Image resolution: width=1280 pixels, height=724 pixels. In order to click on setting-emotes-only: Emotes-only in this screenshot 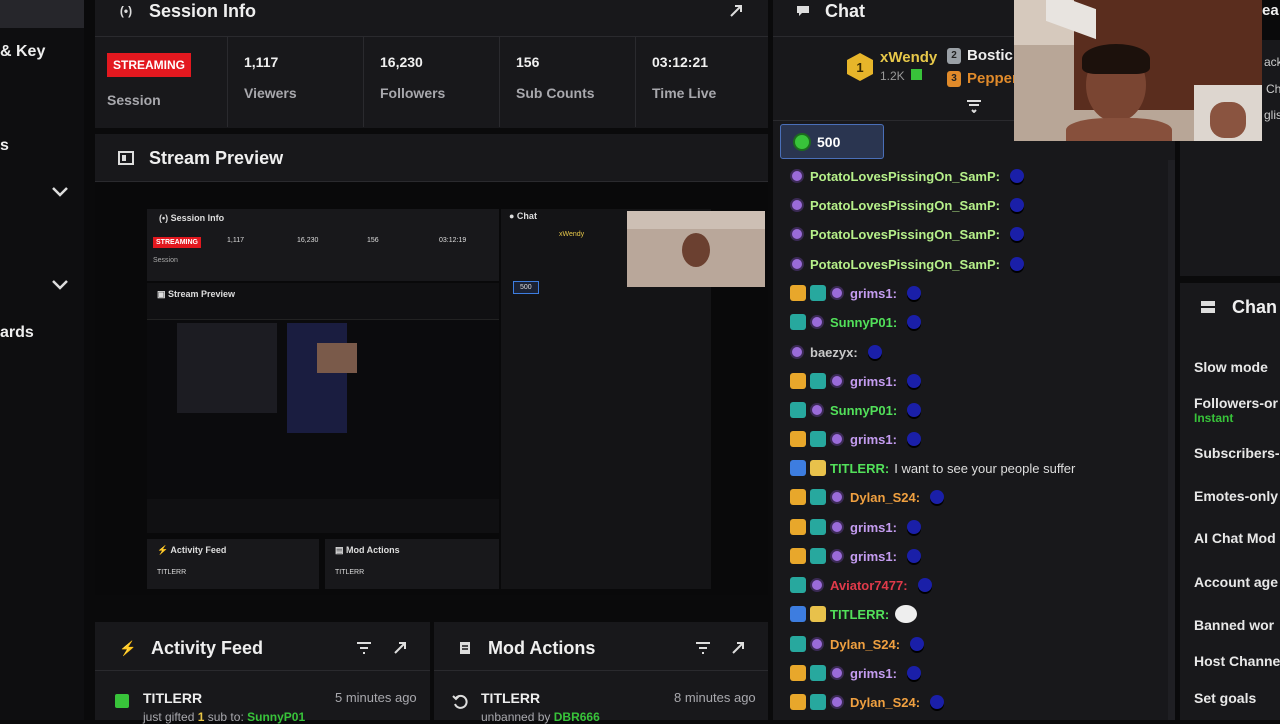, I will do `click(1236, 496)`.